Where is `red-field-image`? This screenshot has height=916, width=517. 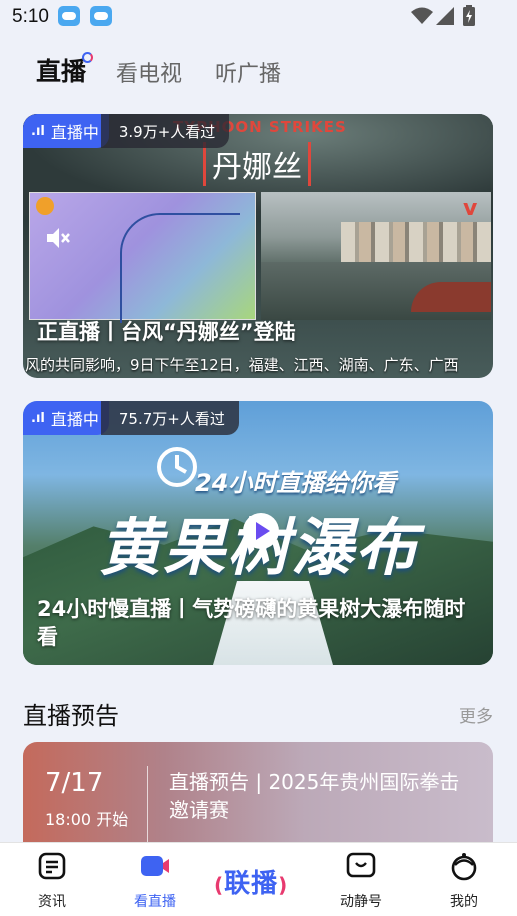 red-field-image is located at coordinates (451, 297).